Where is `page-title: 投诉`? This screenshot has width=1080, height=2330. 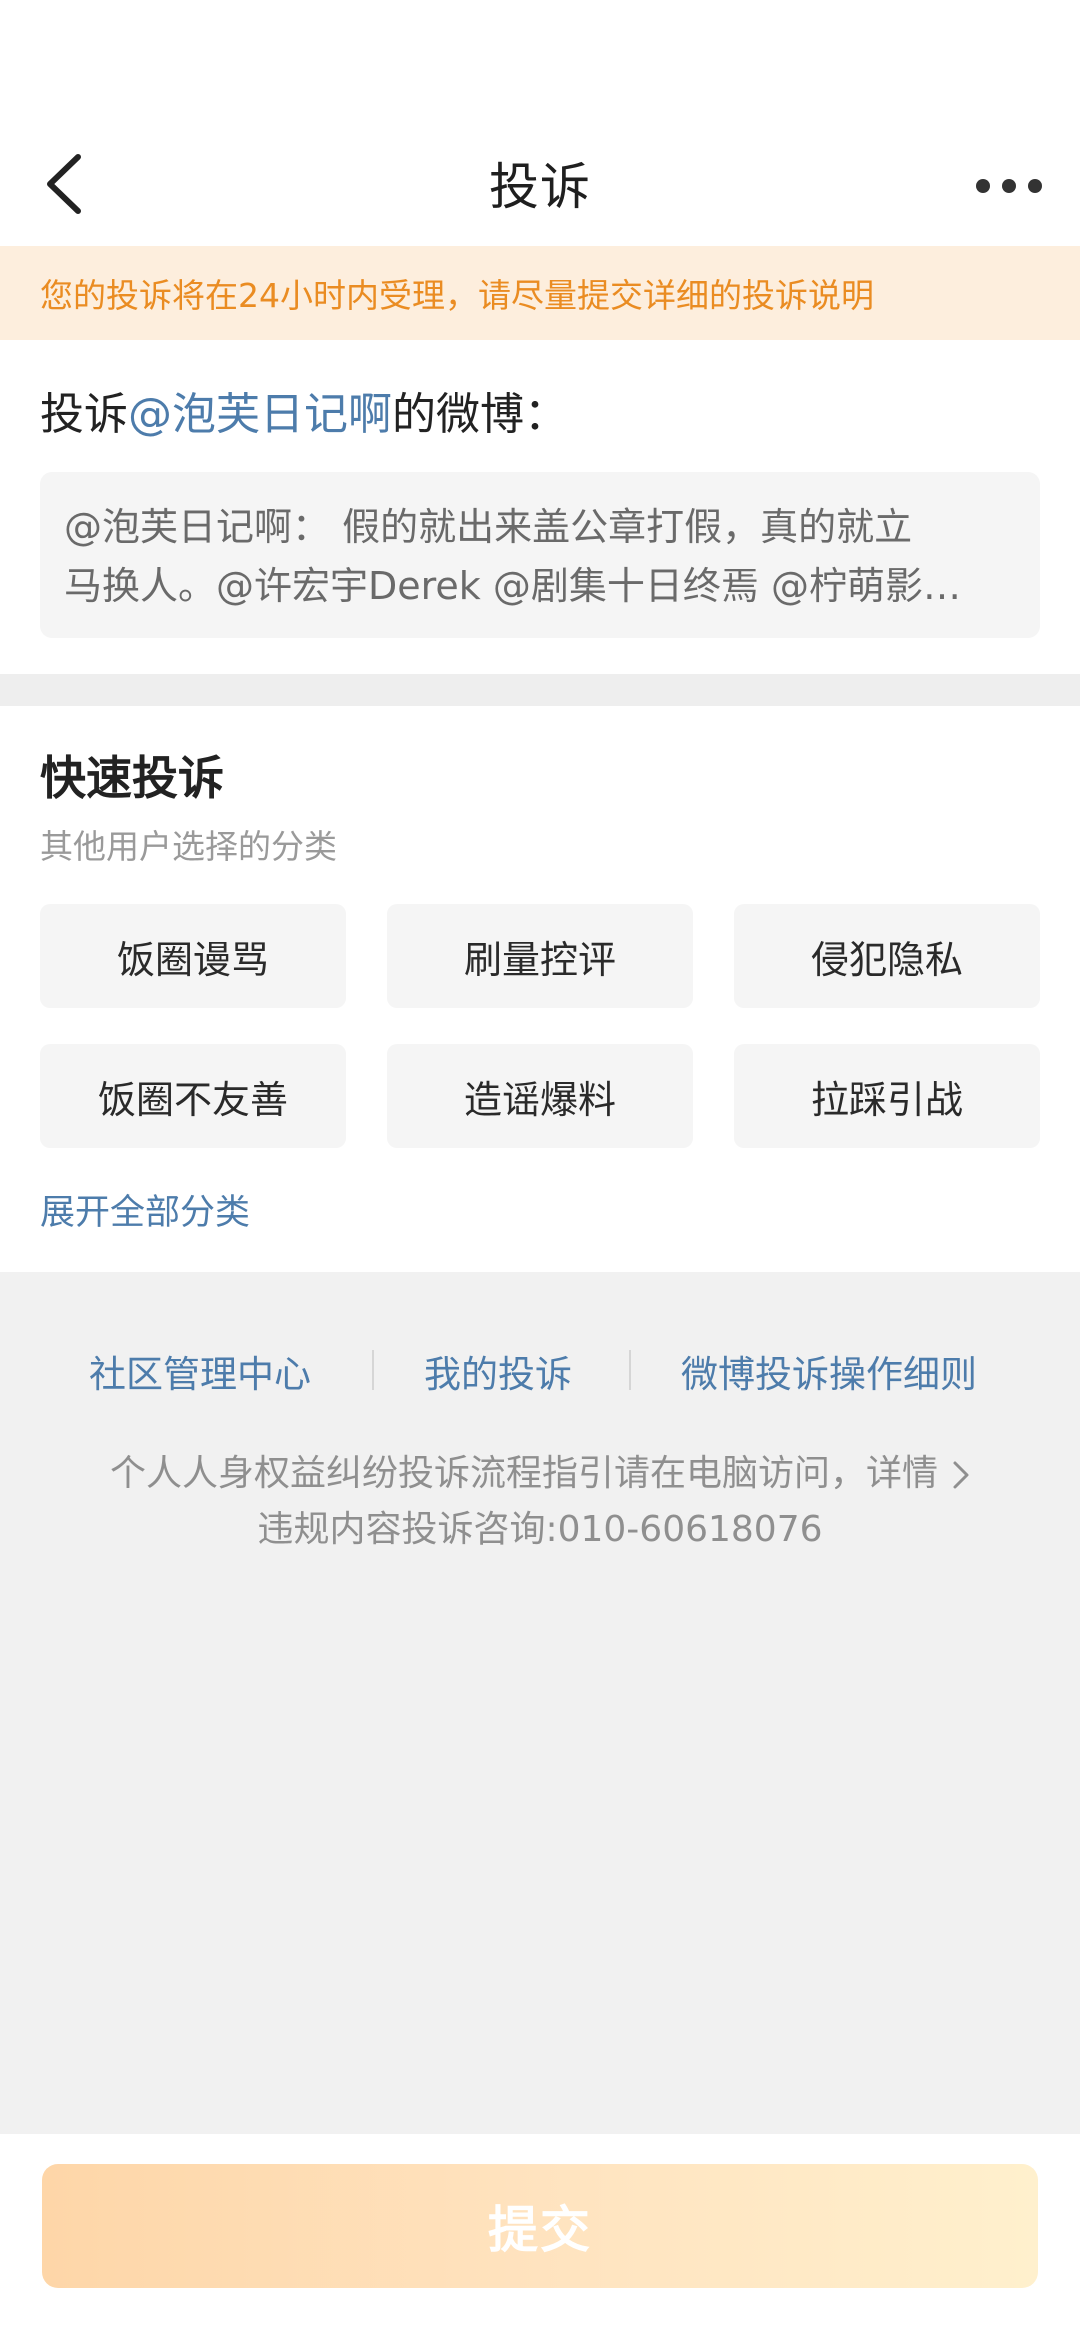 page-title: 投诉 is located at coordinates (540, 187).